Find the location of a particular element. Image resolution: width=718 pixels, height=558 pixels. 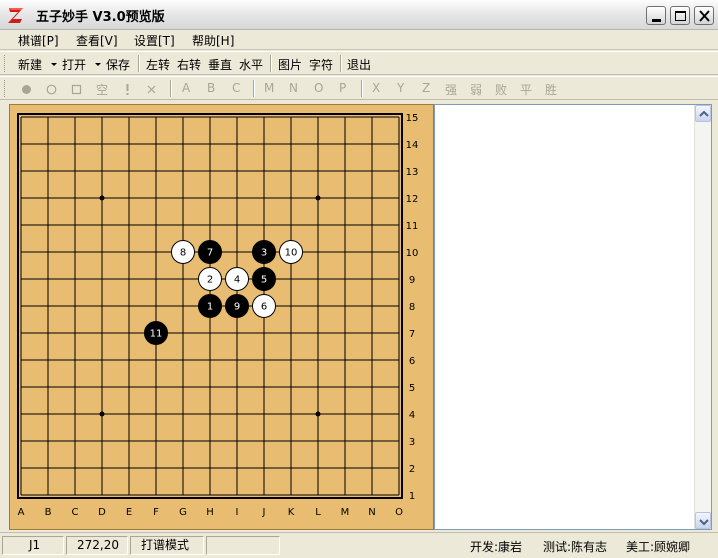

status-developer: 开发:康岩 is located at coordinates (496, 547).